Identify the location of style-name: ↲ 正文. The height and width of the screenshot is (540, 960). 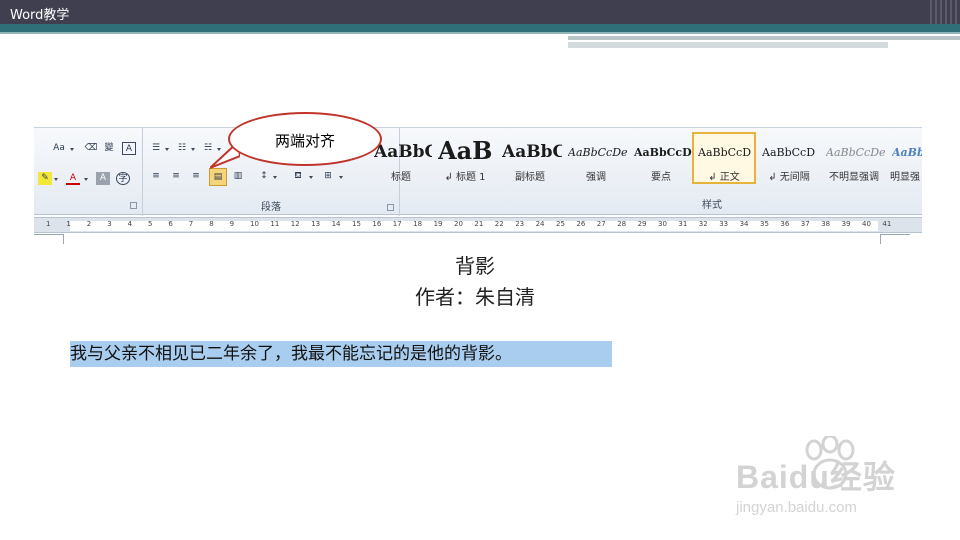
(724, 177).